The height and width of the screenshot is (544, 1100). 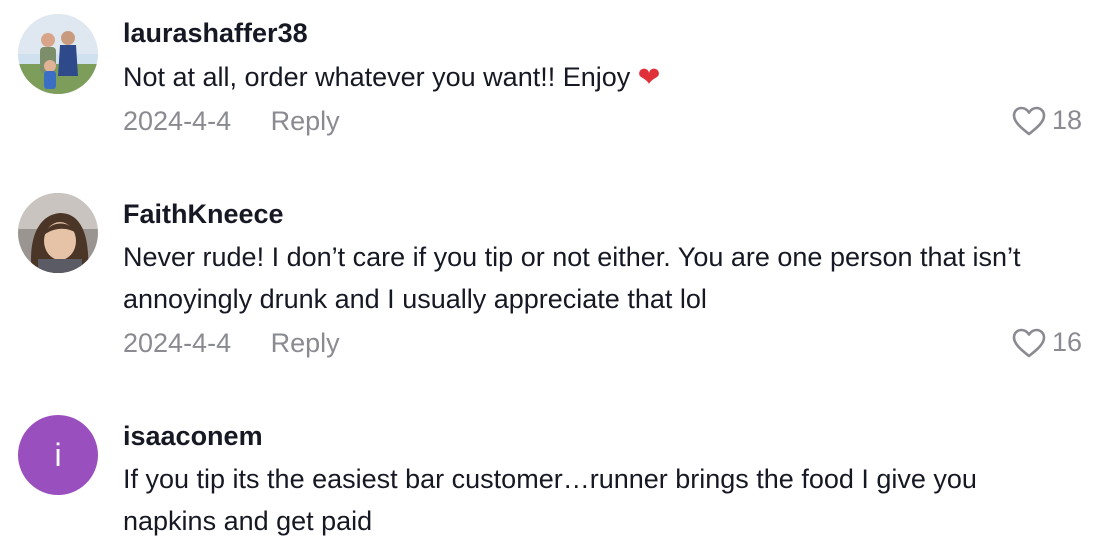 What do you see at coordinates (1047, 120) in the screenshot?
I see `like-button: 18` at bounding box center [1047, 120].